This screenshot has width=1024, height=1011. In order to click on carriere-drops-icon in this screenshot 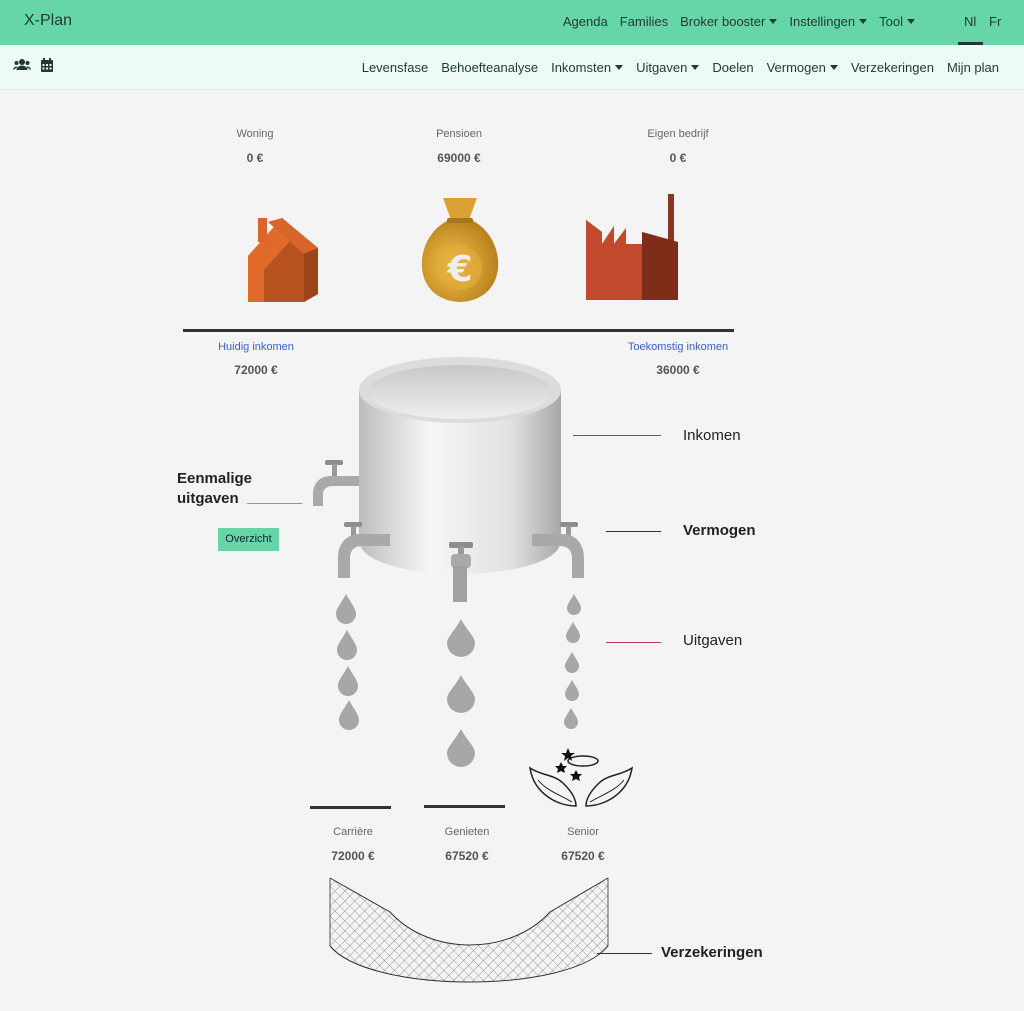, I will do `click(347, 662)`.